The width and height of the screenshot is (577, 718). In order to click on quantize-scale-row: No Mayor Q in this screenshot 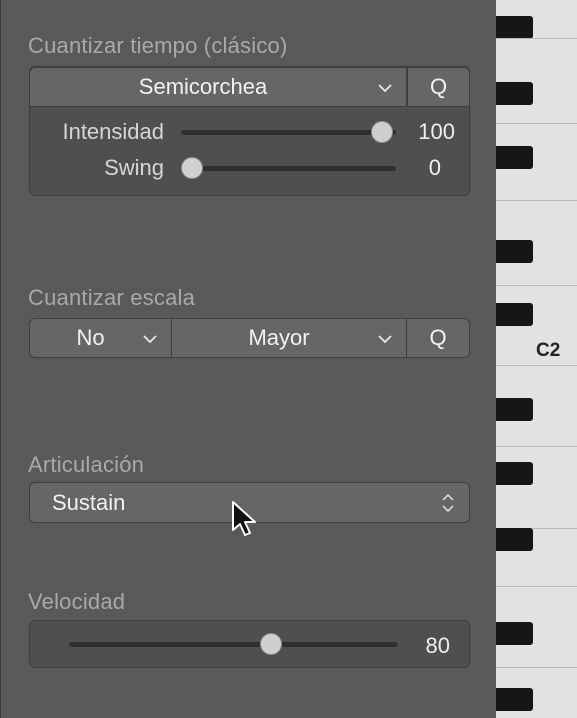, I will do `click(249, 338)`.